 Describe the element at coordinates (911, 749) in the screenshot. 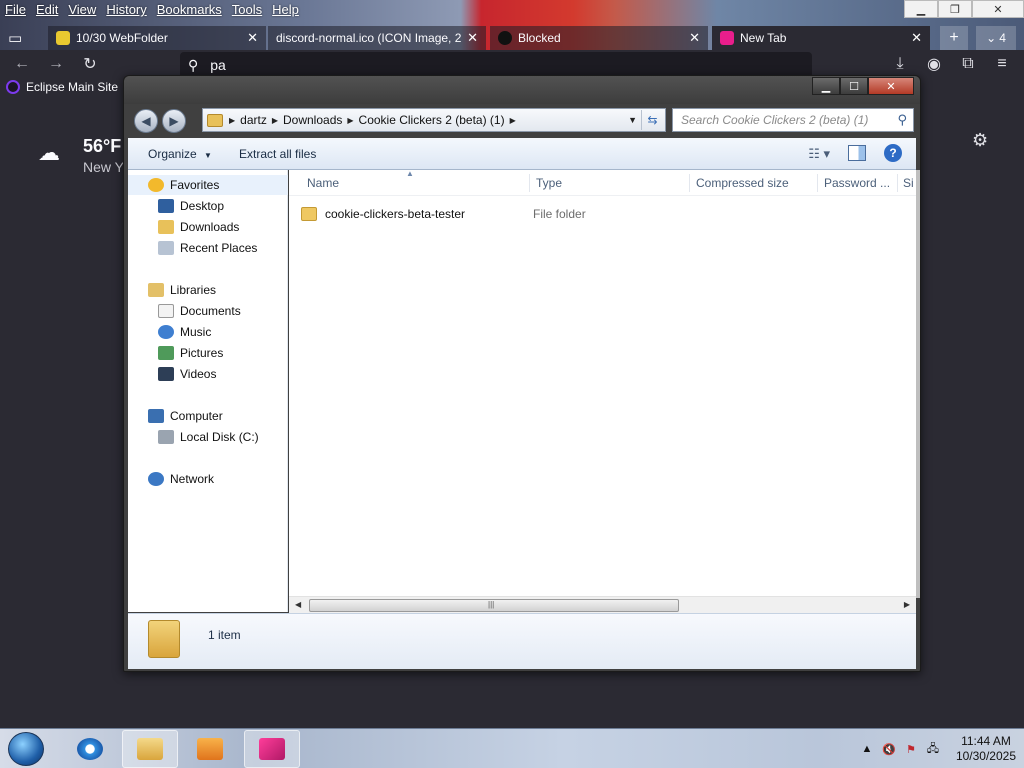

I see `action-center-flag-icon: ⚑` at that location.